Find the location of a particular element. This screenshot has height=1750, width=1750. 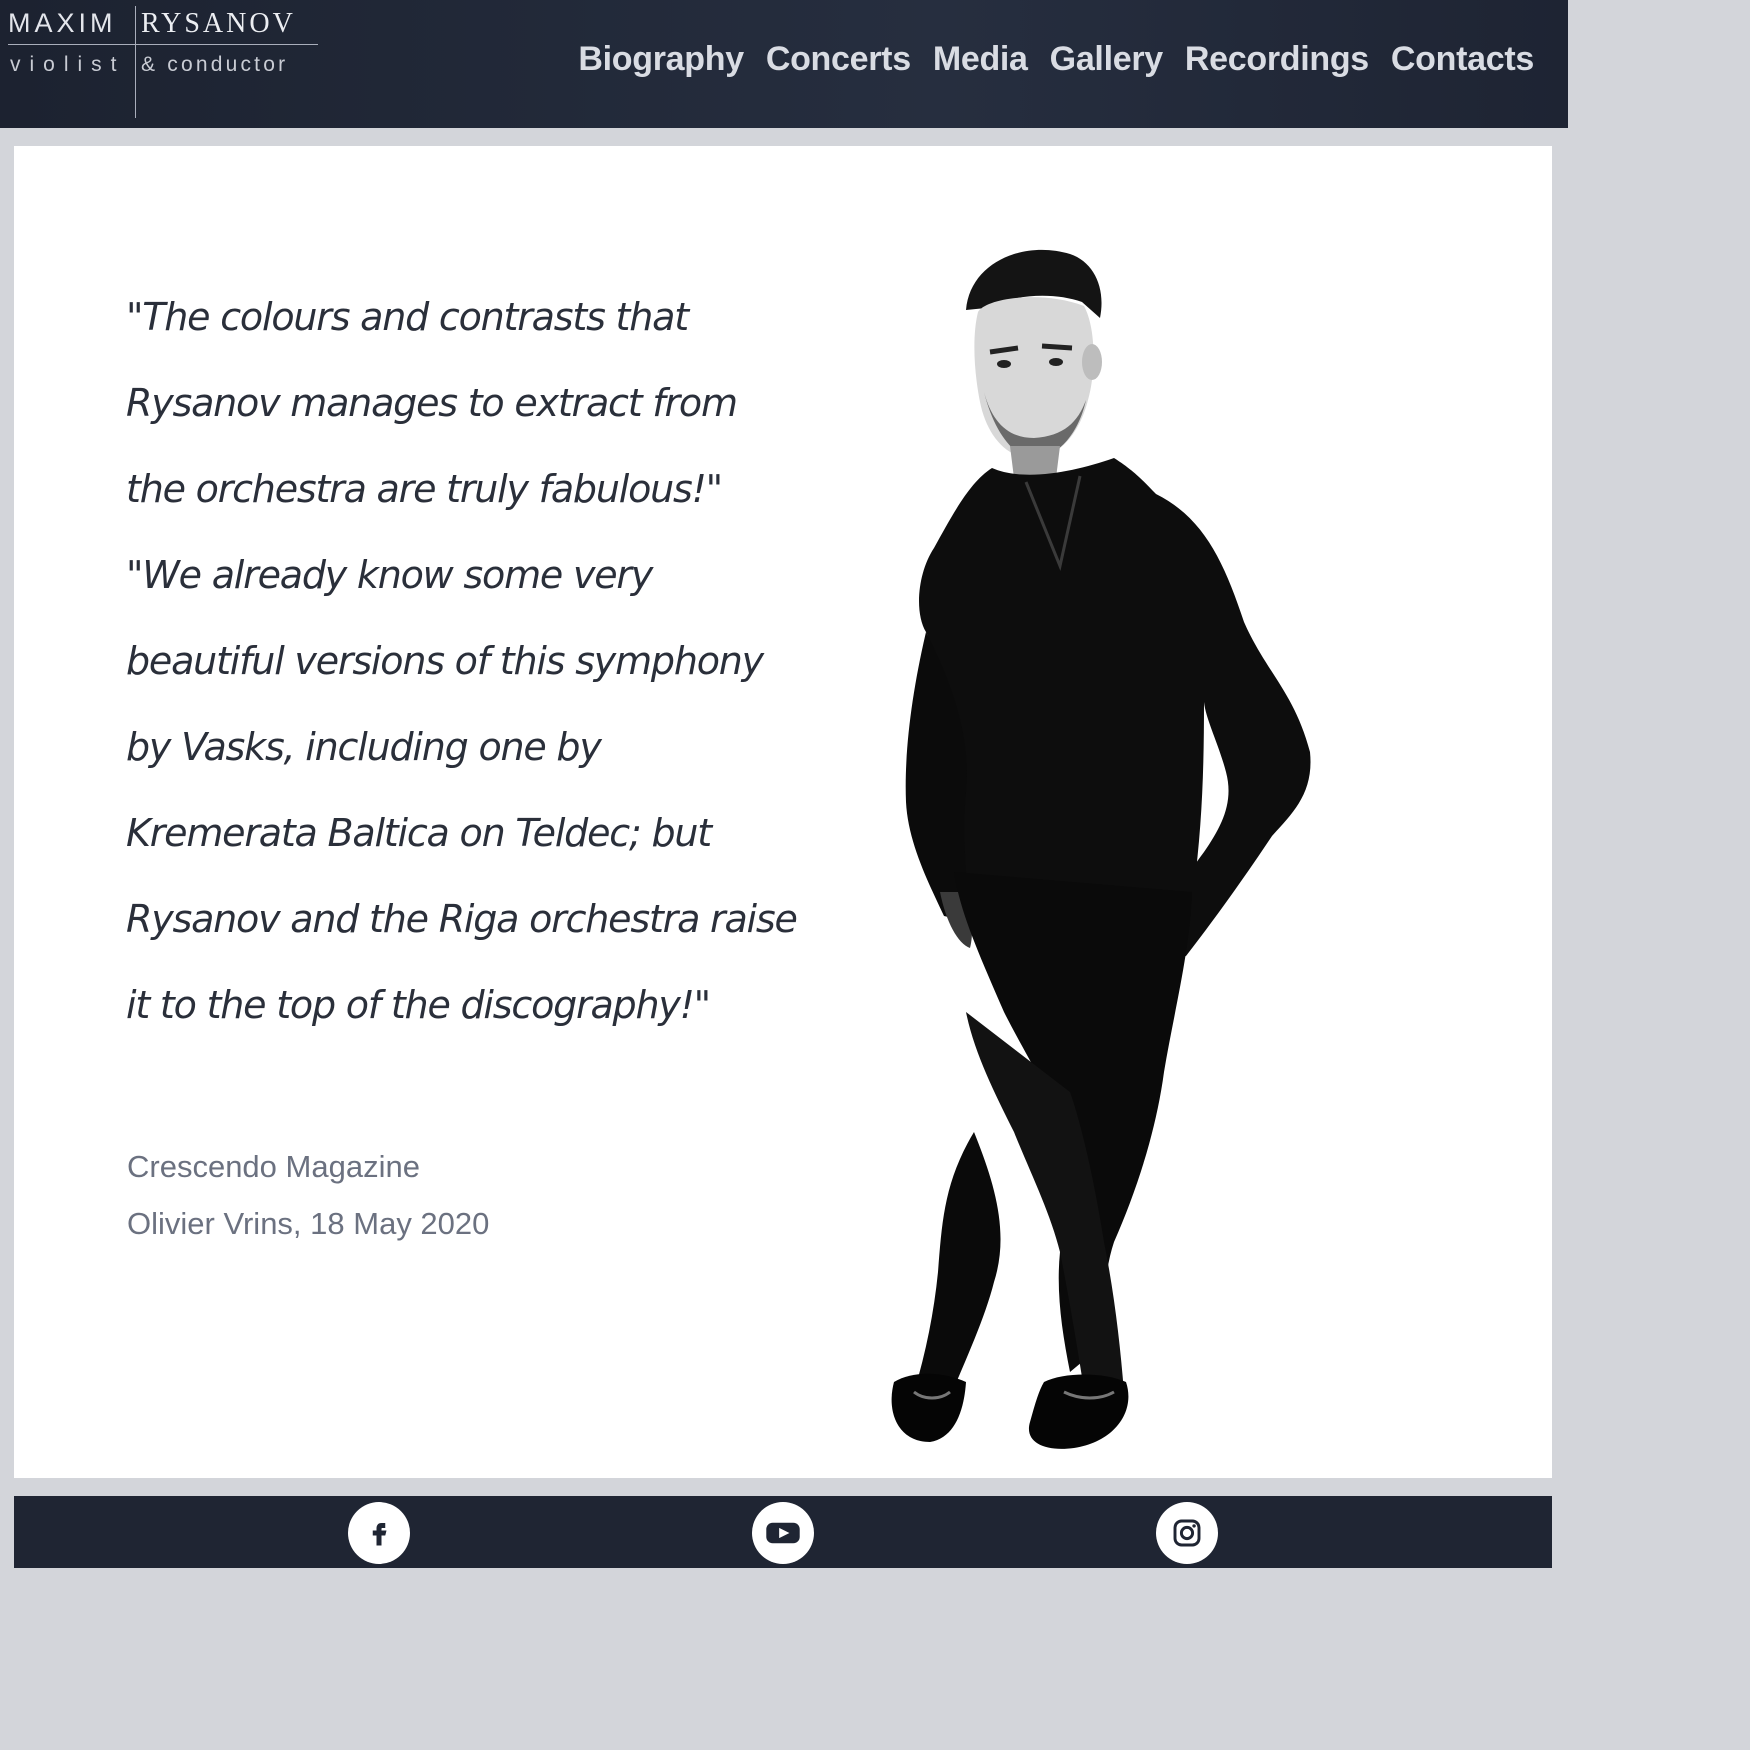

quote-author-date: Olivier Vrins, 18 May 2020 is located at coordinates (308, 1223).